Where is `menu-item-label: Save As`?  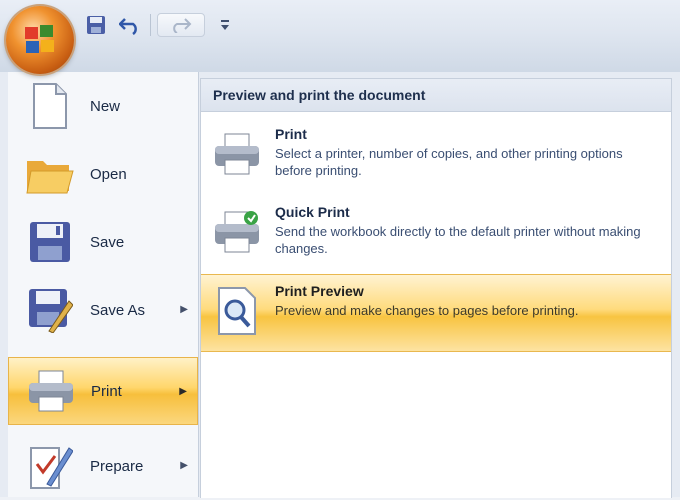 menu-item-label: Save As is located at coordinates (118, 310).